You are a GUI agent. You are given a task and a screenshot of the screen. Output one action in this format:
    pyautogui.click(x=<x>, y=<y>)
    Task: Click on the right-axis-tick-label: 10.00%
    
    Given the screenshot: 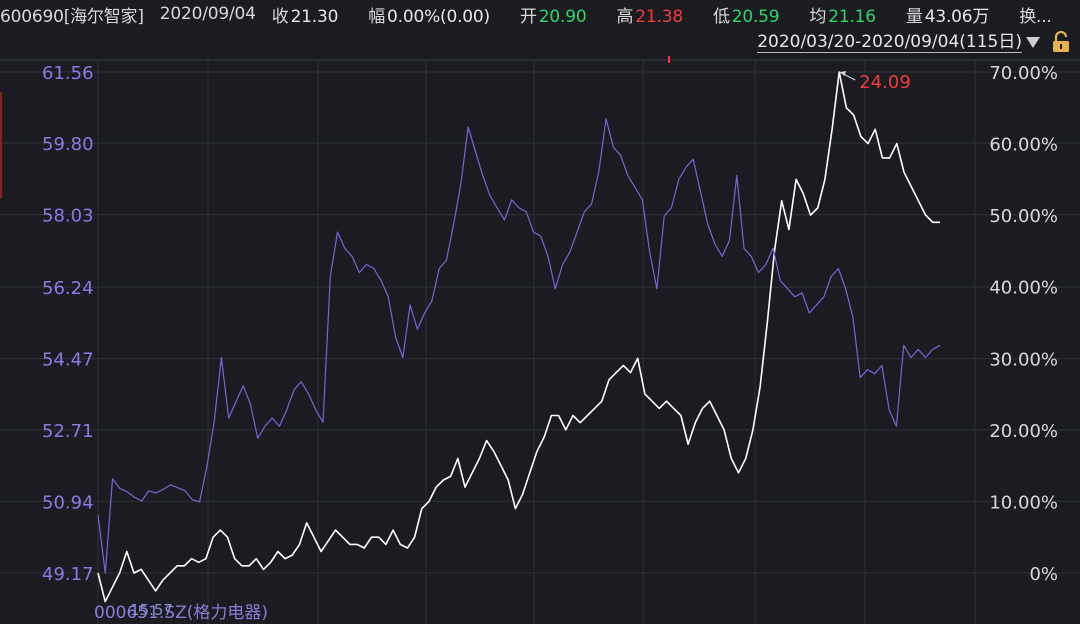 What is the action you would take?
    pyautogui.click(x=1023, y=502)
    